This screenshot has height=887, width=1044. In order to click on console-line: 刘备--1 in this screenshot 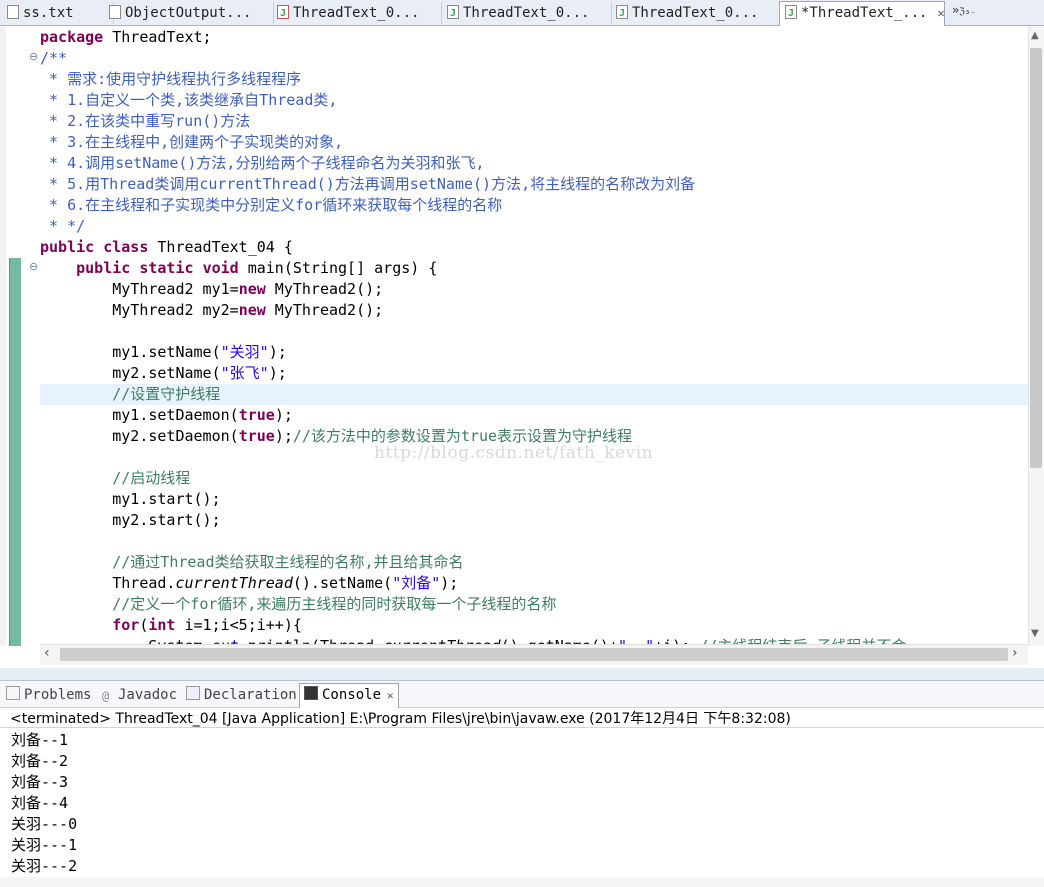, I will do `click(40, 740)`.